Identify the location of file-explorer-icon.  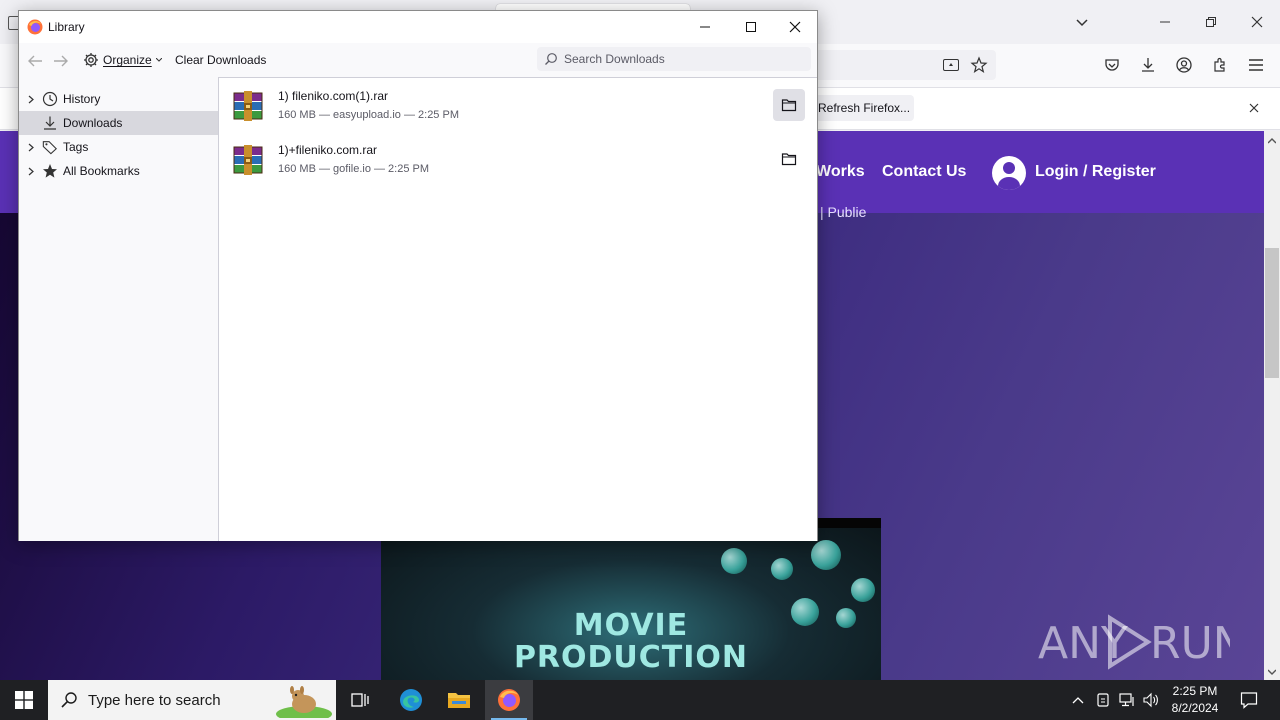
(459, 700).